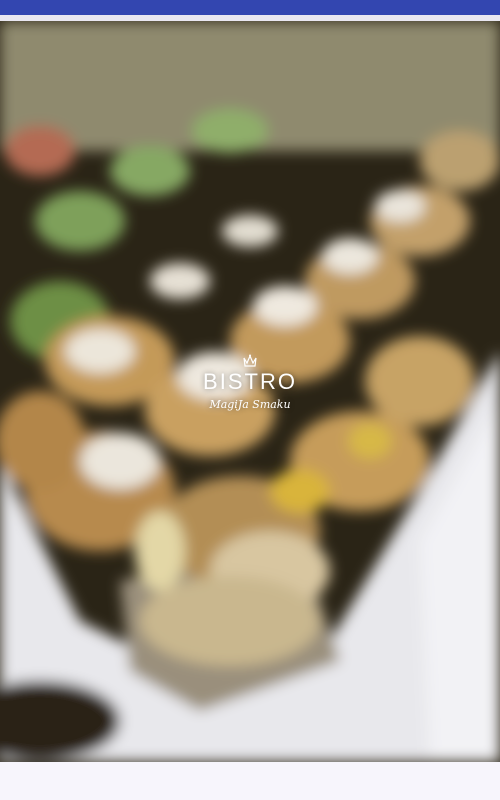  I want to click on bottom-bar, so click(250, 781).